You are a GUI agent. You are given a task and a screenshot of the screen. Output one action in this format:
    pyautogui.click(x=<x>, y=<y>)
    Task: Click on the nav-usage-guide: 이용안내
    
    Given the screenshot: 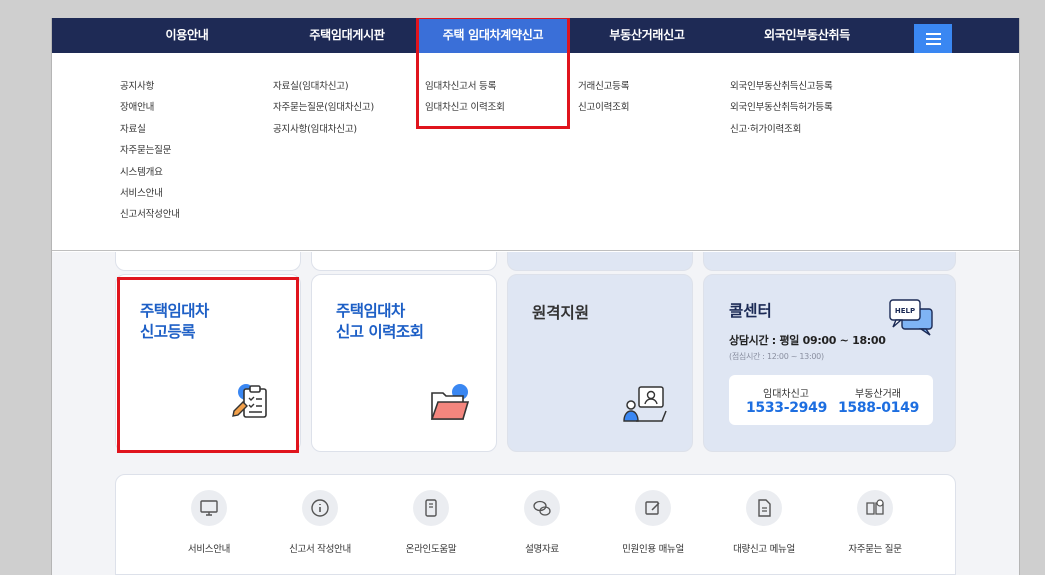 What is the action you would take?
    pyautogui.click(x=187, y=35)
    